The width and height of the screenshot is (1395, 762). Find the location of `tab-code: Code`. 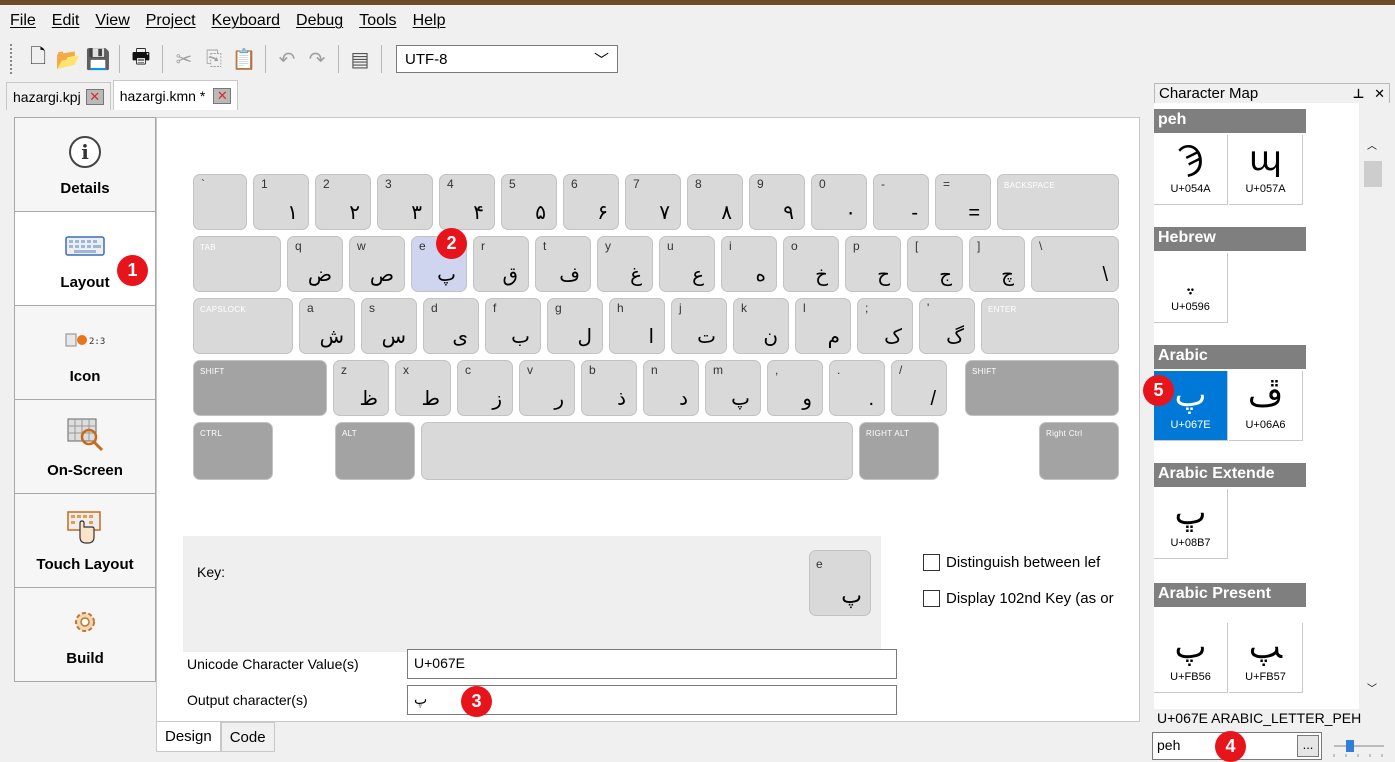

tab-code: Code is located at coordinates (247, 737).